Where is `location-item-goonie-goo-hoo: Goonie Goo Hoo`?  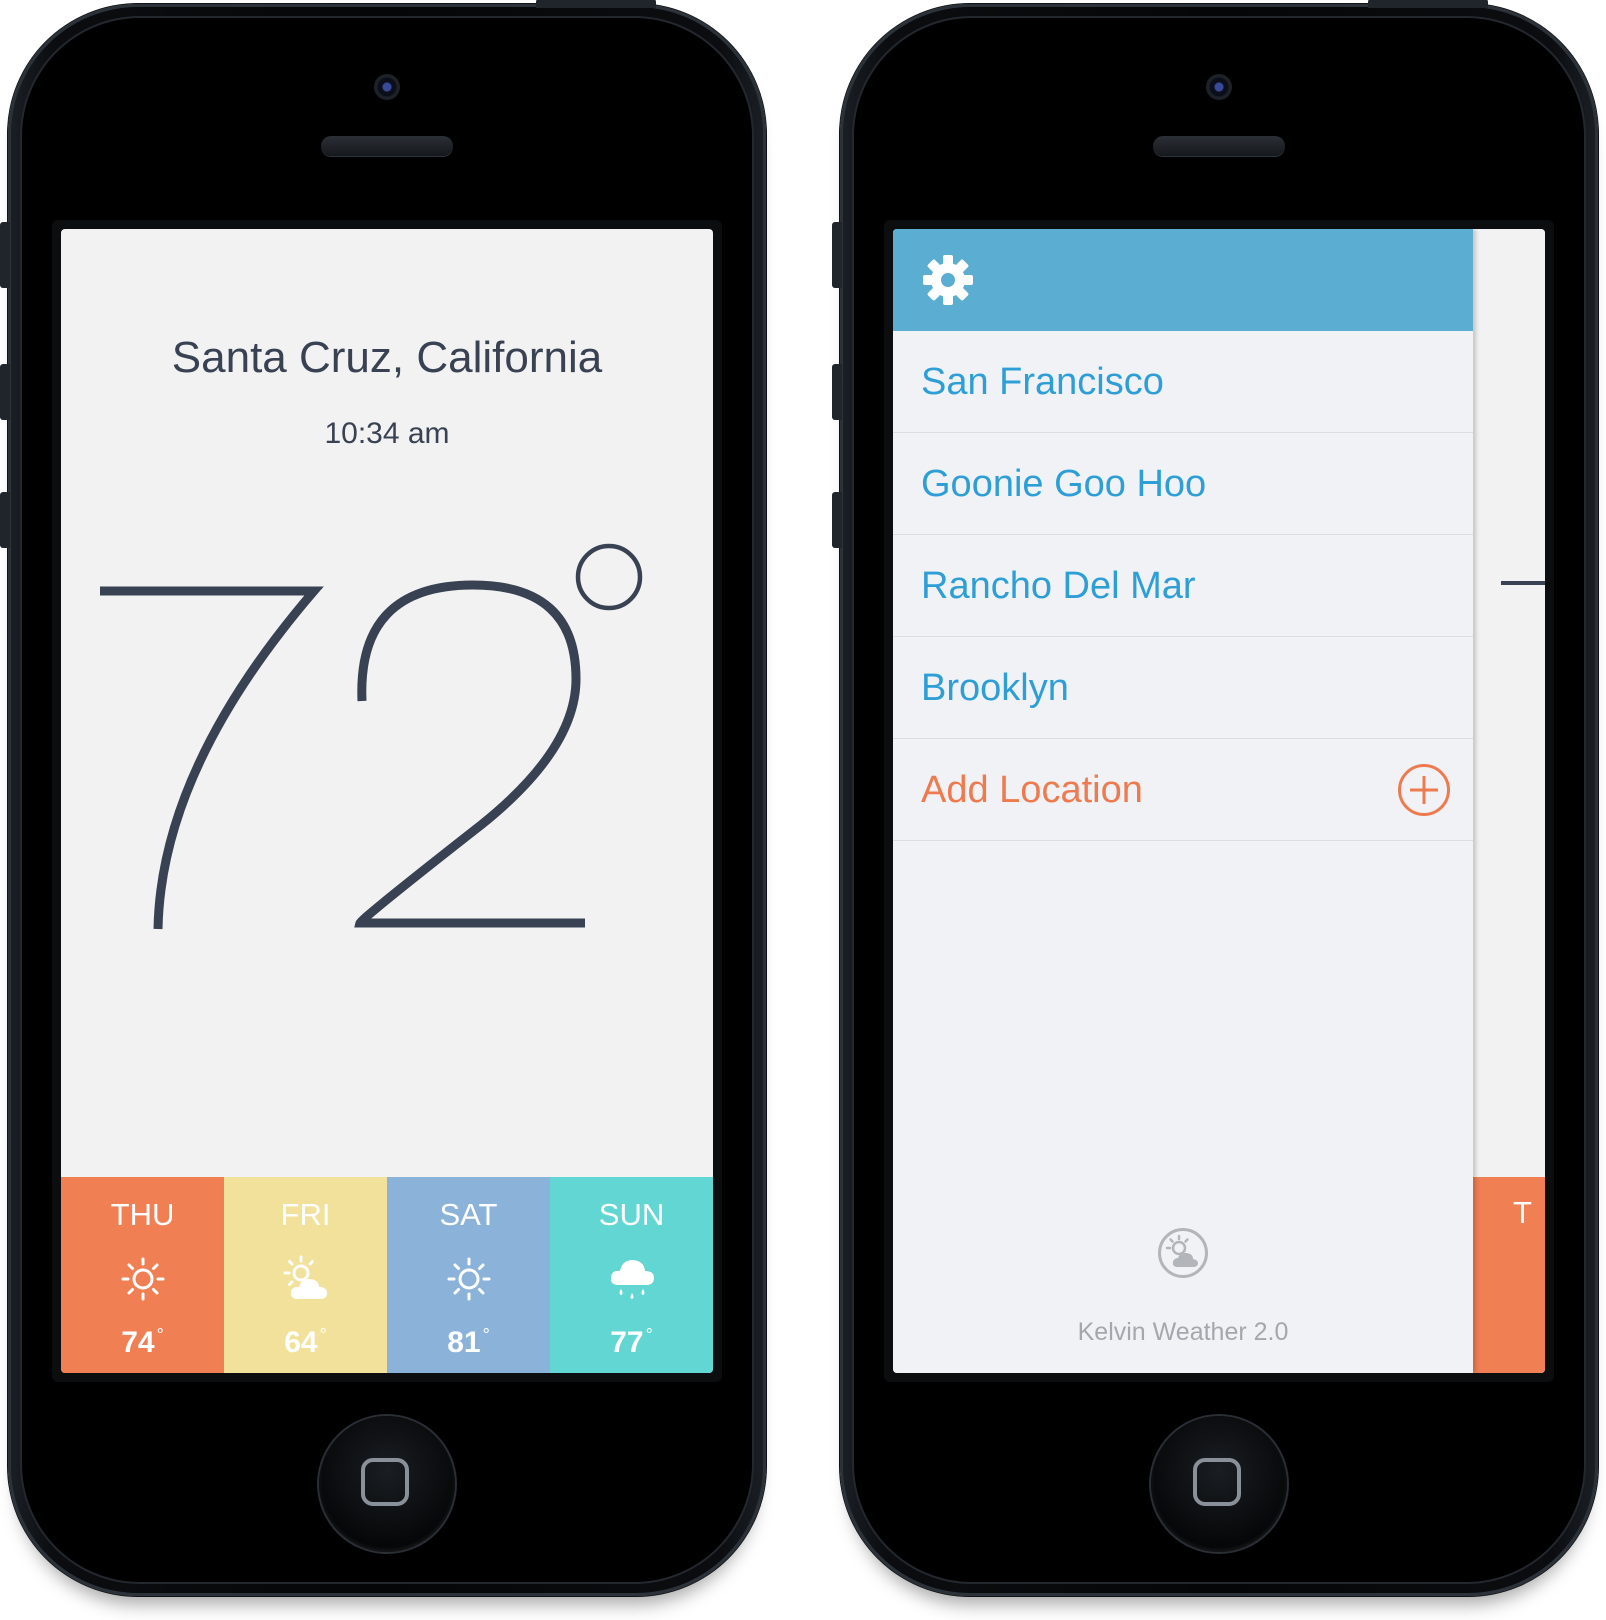 location-item-goonie-goo-hoo: Goonie Goo Hoo is located at coordinates (1183, 484).